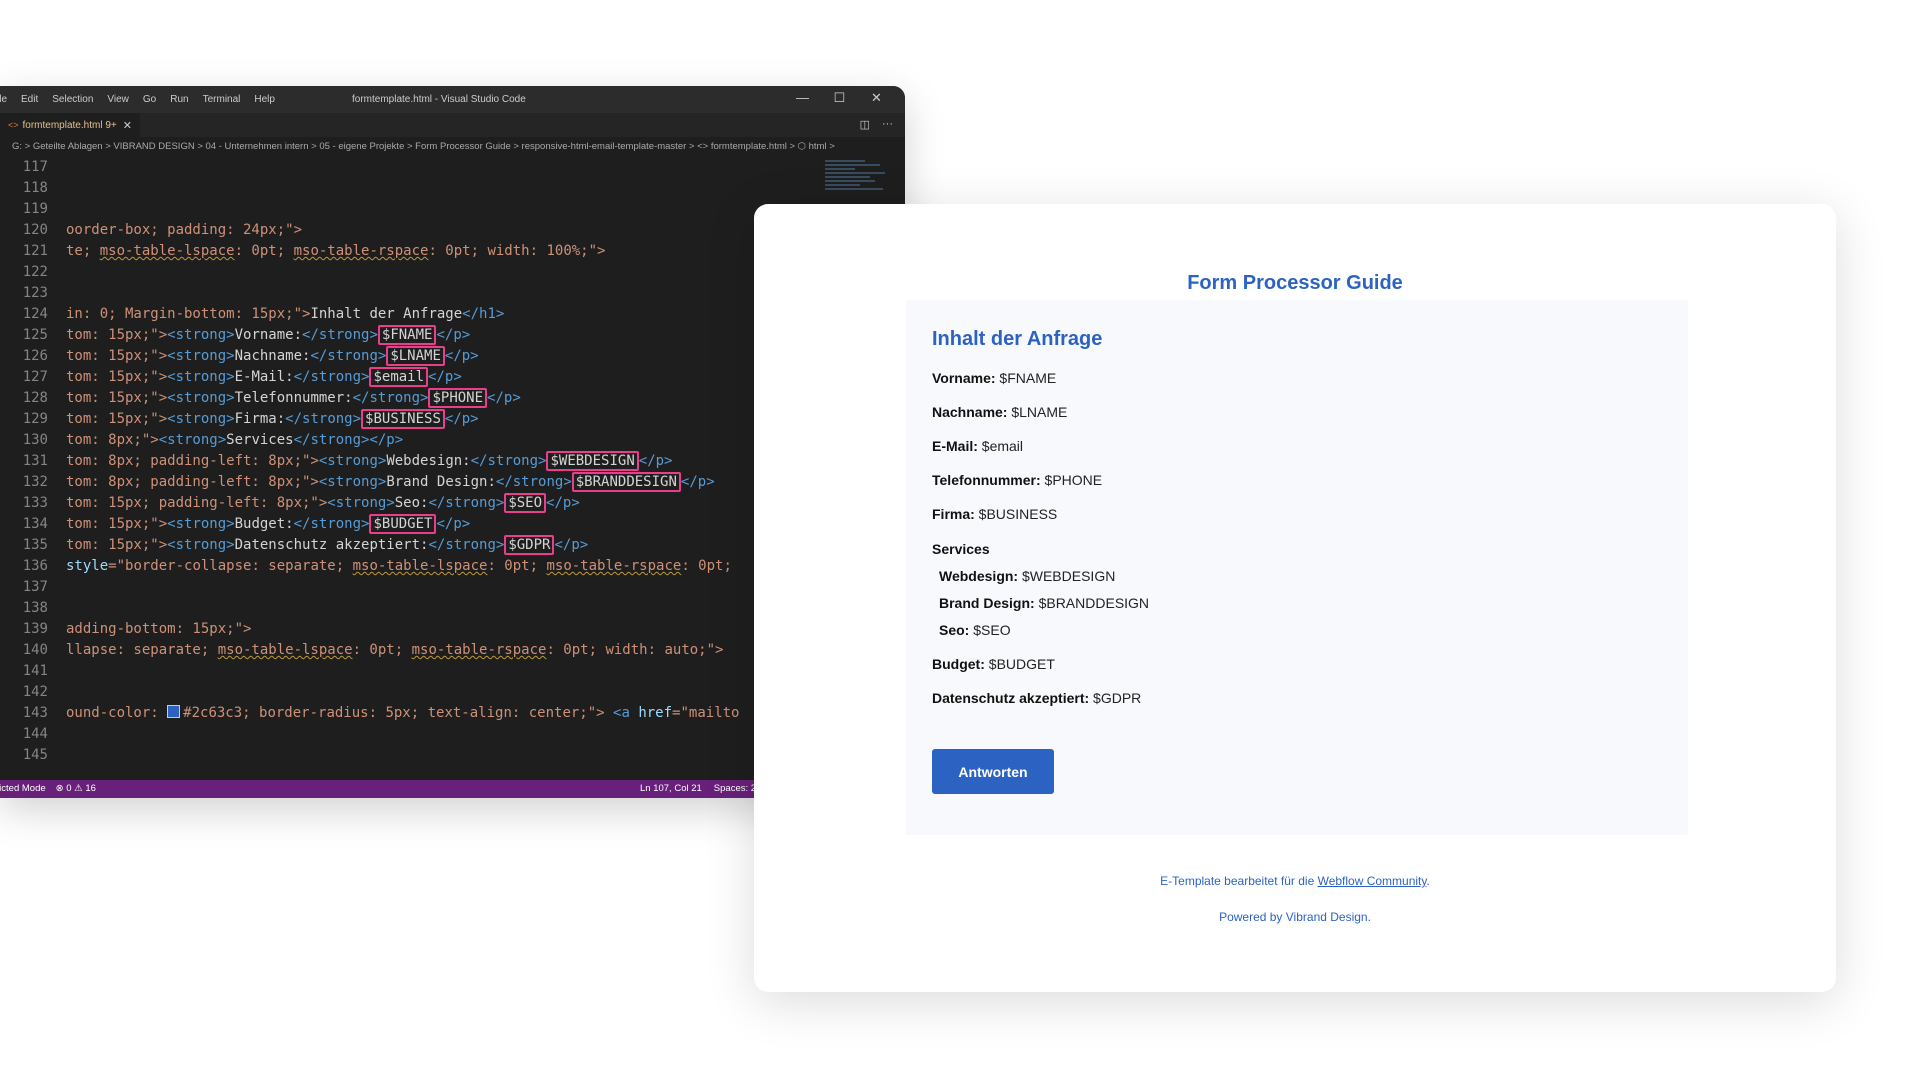 The image size is (1920, 1080). I want to click on code-text: Services, so click(260, 440).